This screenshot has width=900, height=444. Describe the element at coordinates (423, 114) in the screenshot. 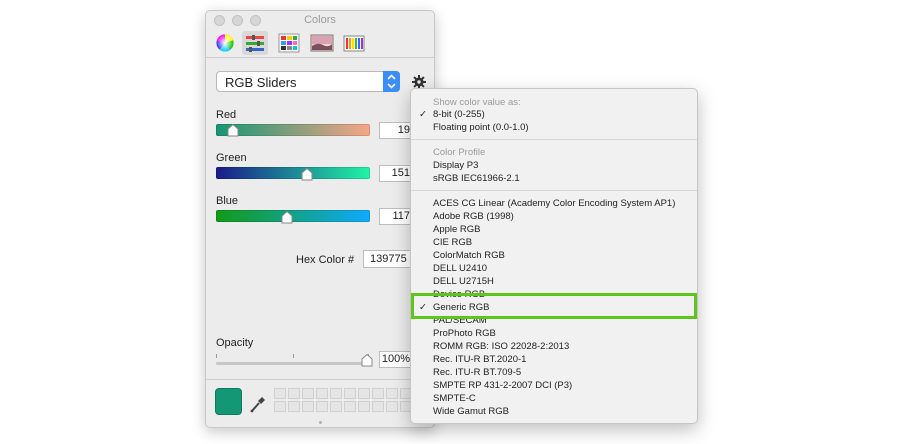

I see `checkmark-icon: ✓` at that location.